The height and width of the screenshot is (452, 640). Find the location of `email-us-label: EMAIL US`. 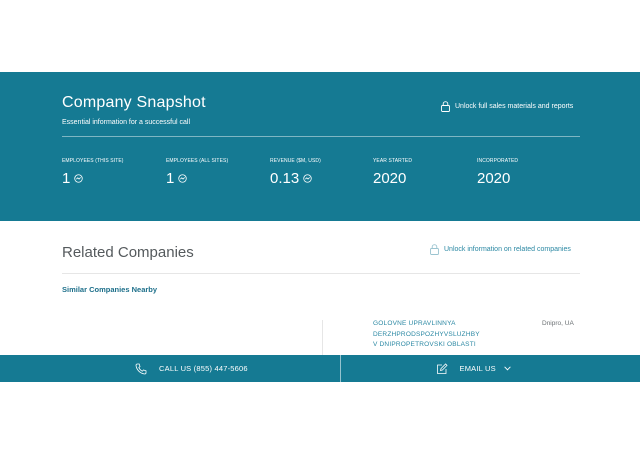

email-us-label: EMAIL US is located at coordinates (477, 368).